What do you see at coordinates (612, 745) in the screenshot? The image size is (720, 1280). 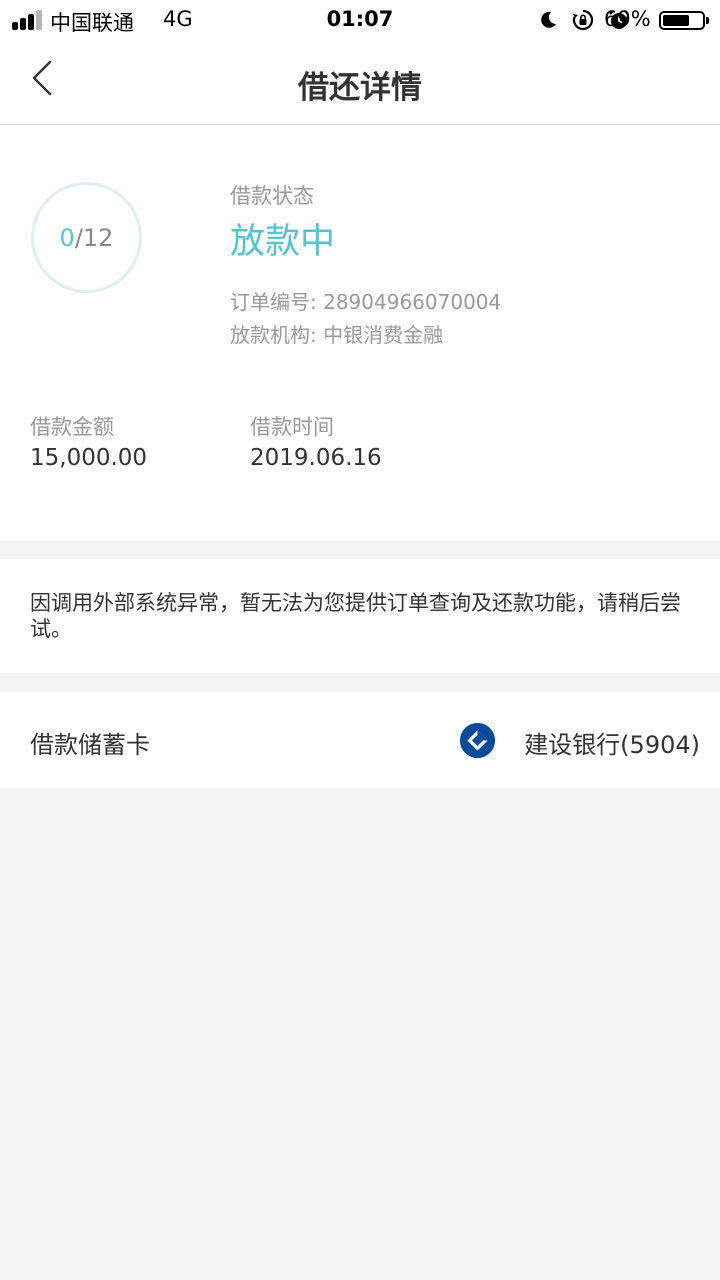 I see `bank-name: 建设银行(5904)` at bounding box center [612, 745].